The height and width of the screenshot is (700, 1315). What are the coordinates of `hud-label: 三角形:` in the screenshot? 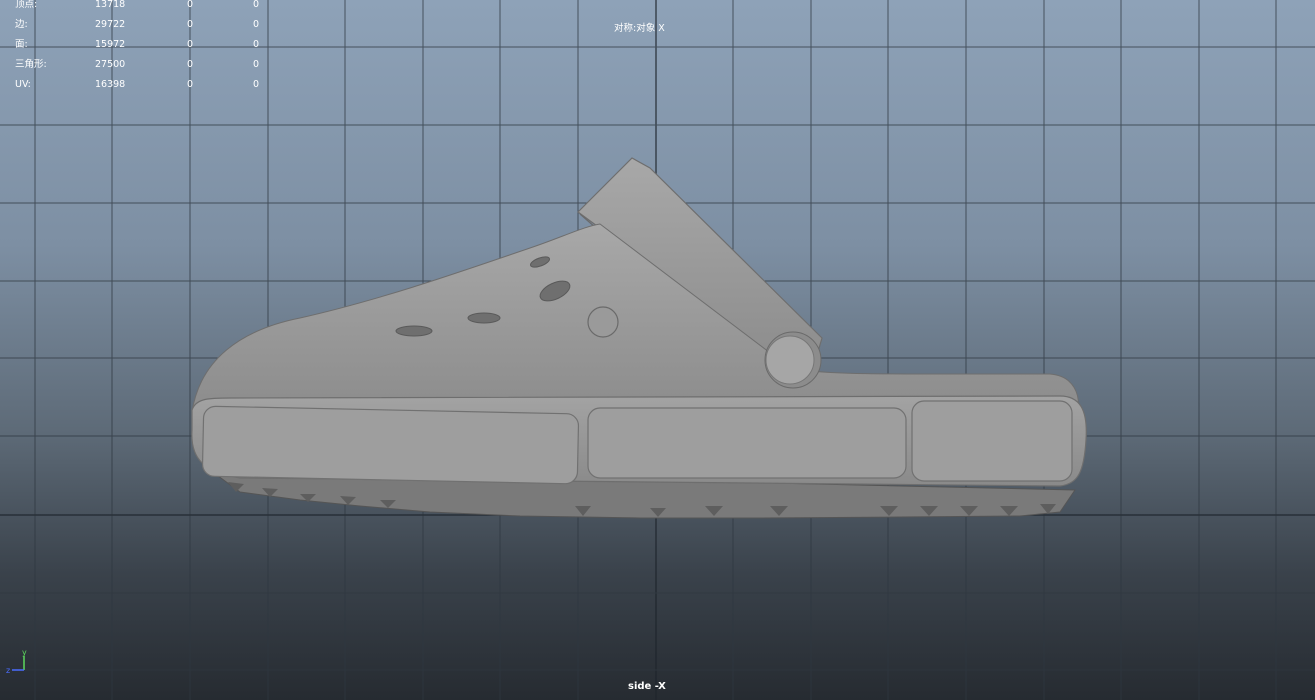 It's located at (31, 64).